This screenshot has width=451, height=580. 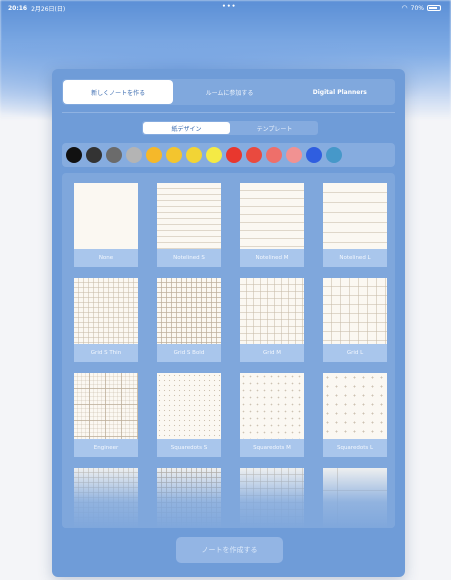 I want to click on create-note-button: ノートを作成する, so click(x=229, y=550).